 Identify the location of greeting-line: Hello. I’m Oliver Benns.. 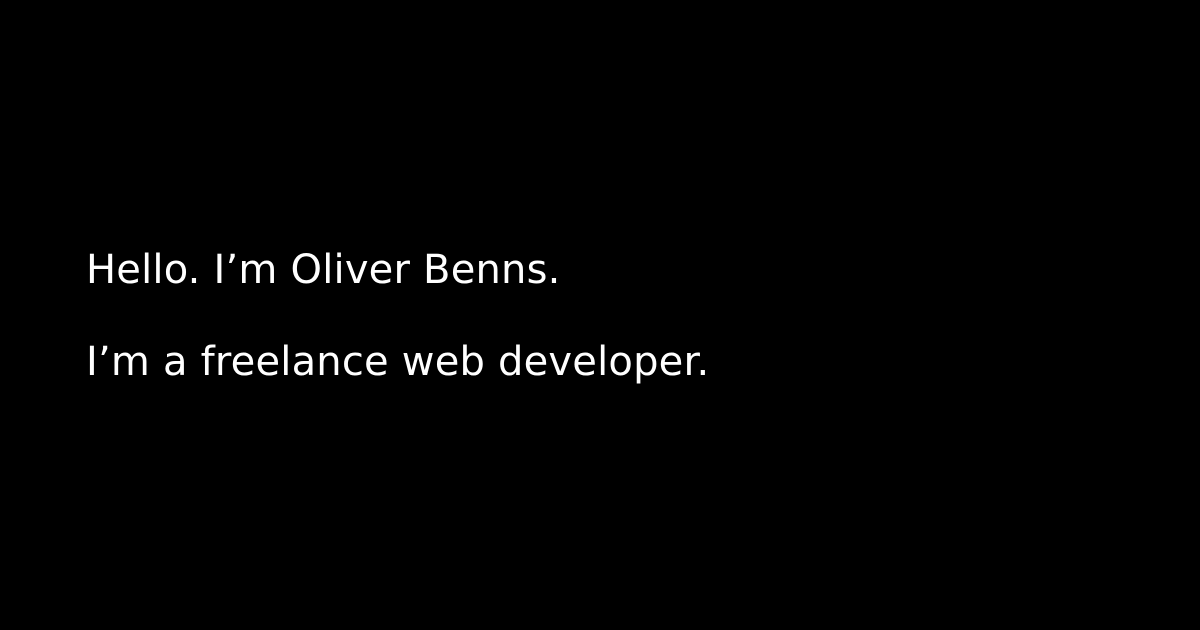
(323, 270).